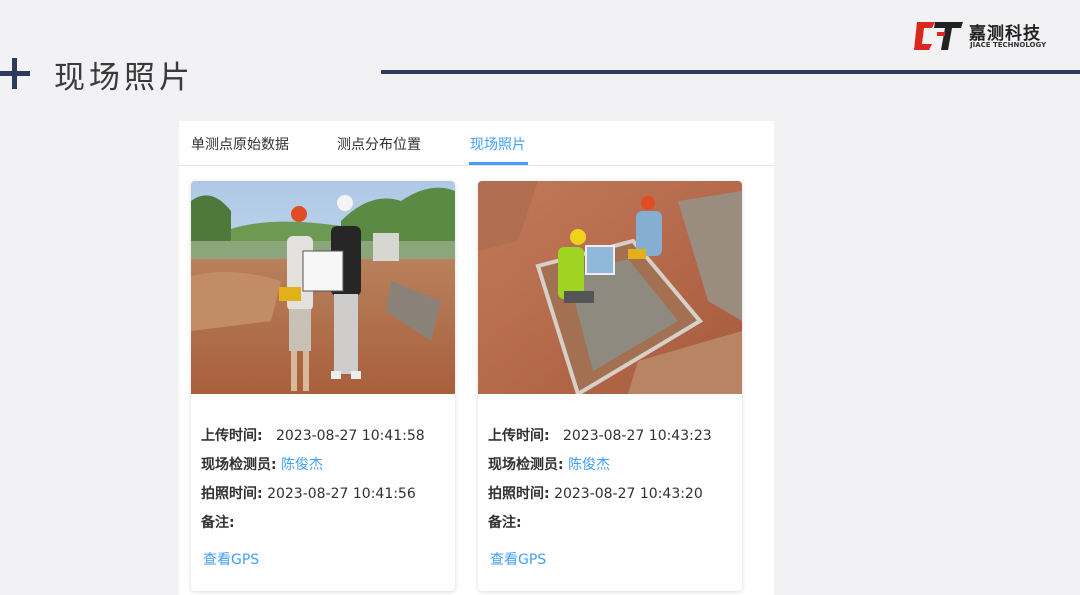 The height and width of the screenshot is (595, 1080). Describe the element at coordinates (379, 144) in the screenshot. I see `tab-point-distribution: 测点分布位置` at that location.